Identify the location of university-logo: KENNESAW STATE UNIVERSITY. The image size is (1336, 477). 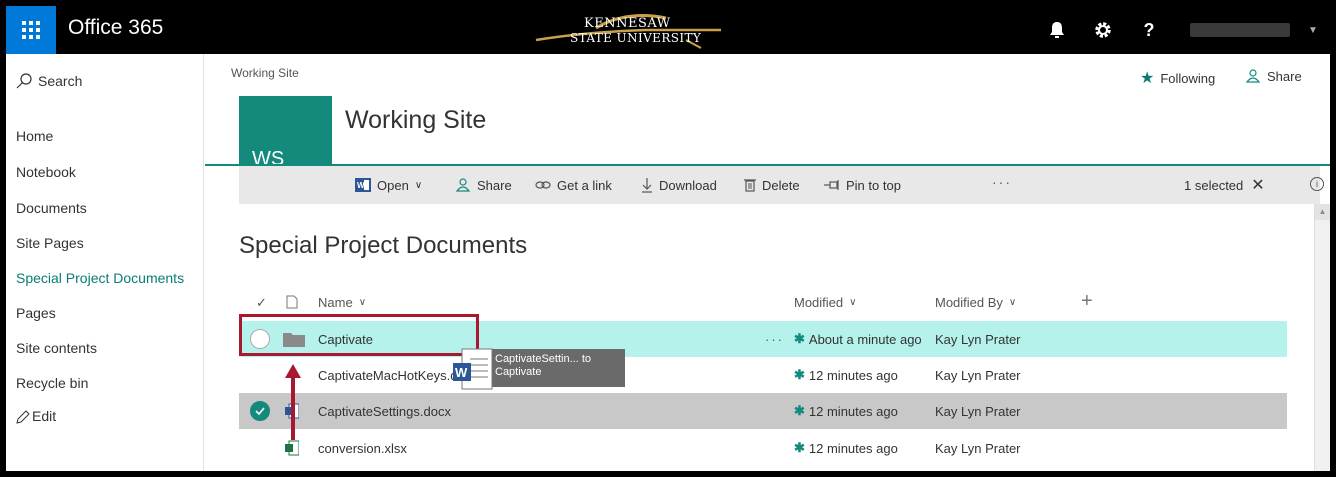
(626, 30).